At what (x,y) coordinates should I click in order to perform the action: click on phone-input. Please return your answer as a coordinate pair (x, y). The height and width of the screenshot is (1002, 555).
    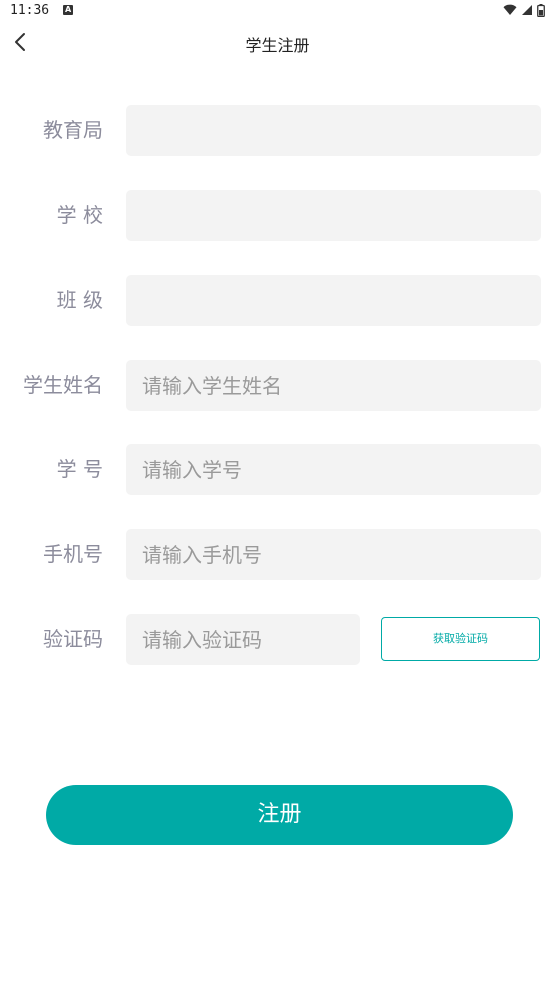
    Looking at the image, I should click on (333, 554).